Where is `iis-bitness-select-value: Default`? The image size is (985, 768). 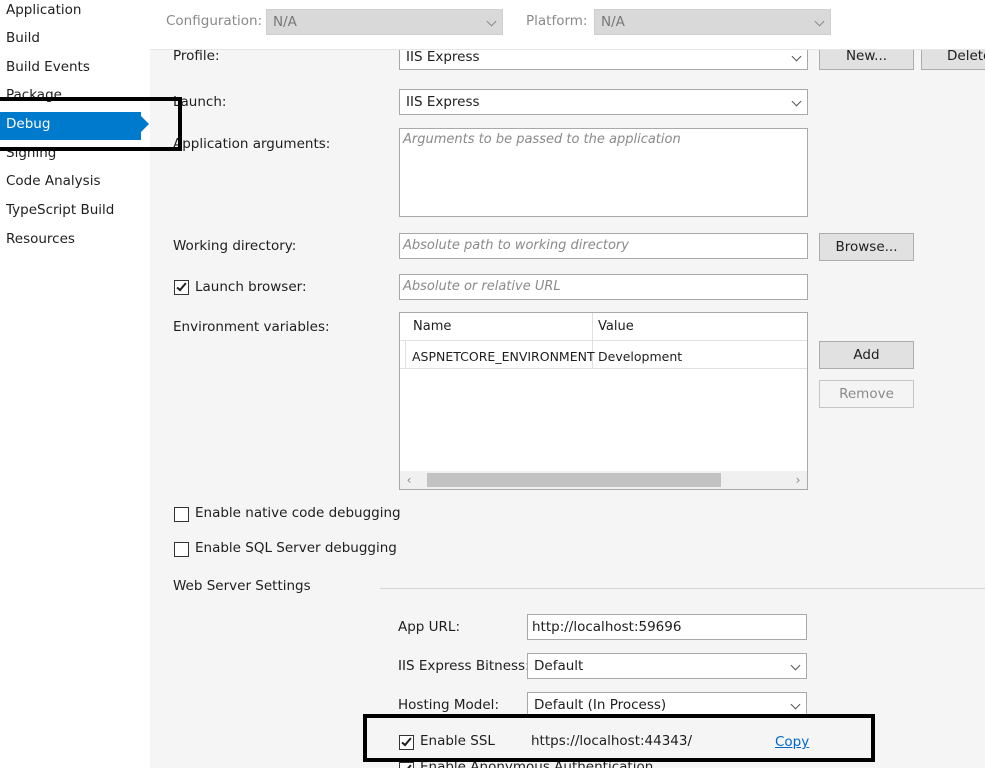 iis-bitness-select-value: Default is located at coordinates (559, 666).